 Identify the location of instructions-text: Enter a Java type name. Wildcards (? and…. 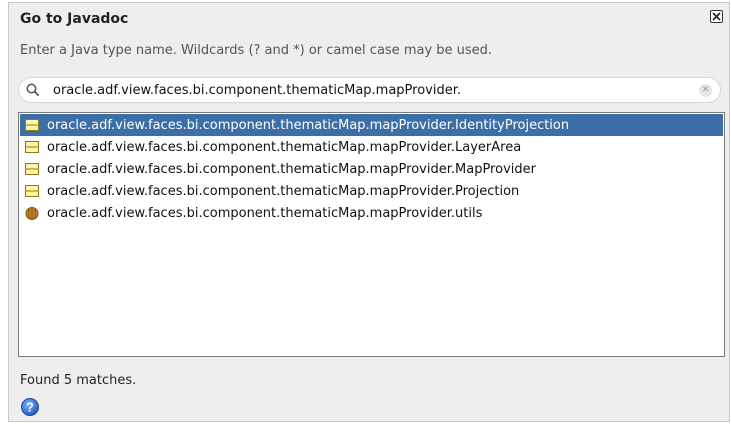
(256, 50).